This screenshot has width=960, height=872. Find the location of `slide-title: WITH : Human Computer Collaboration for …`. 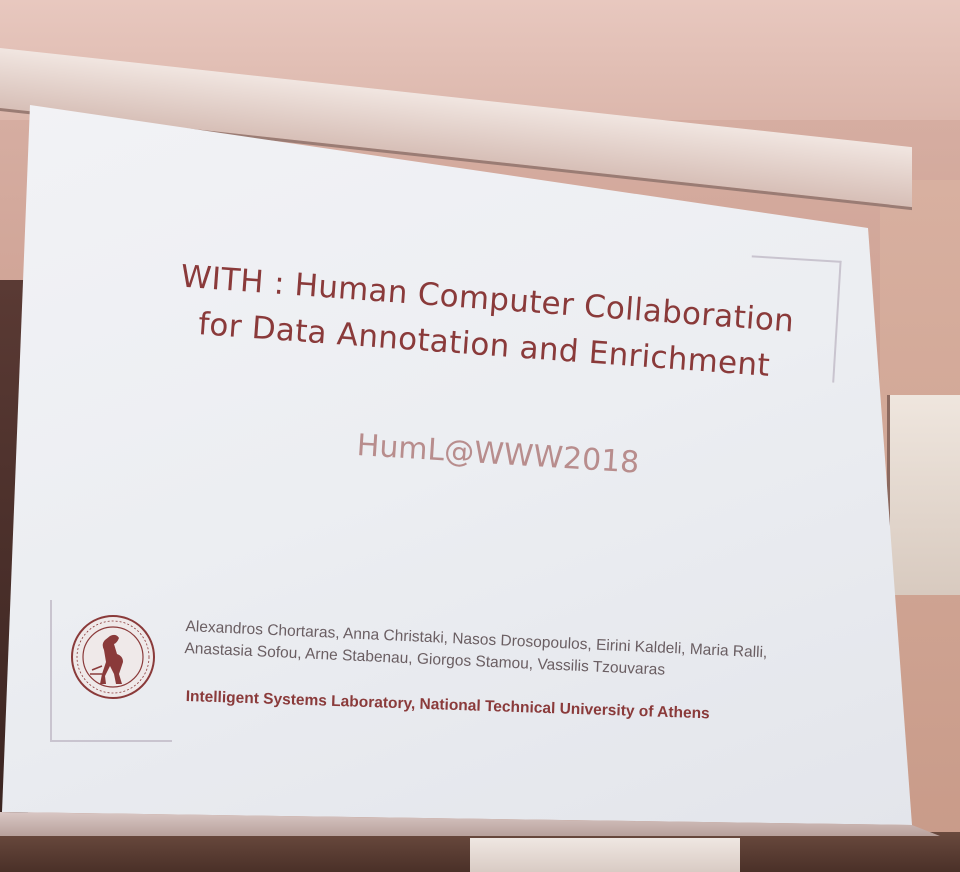

slide-title: WITH : Human Computer Collaboration for … is located at coordinates (487, 321).